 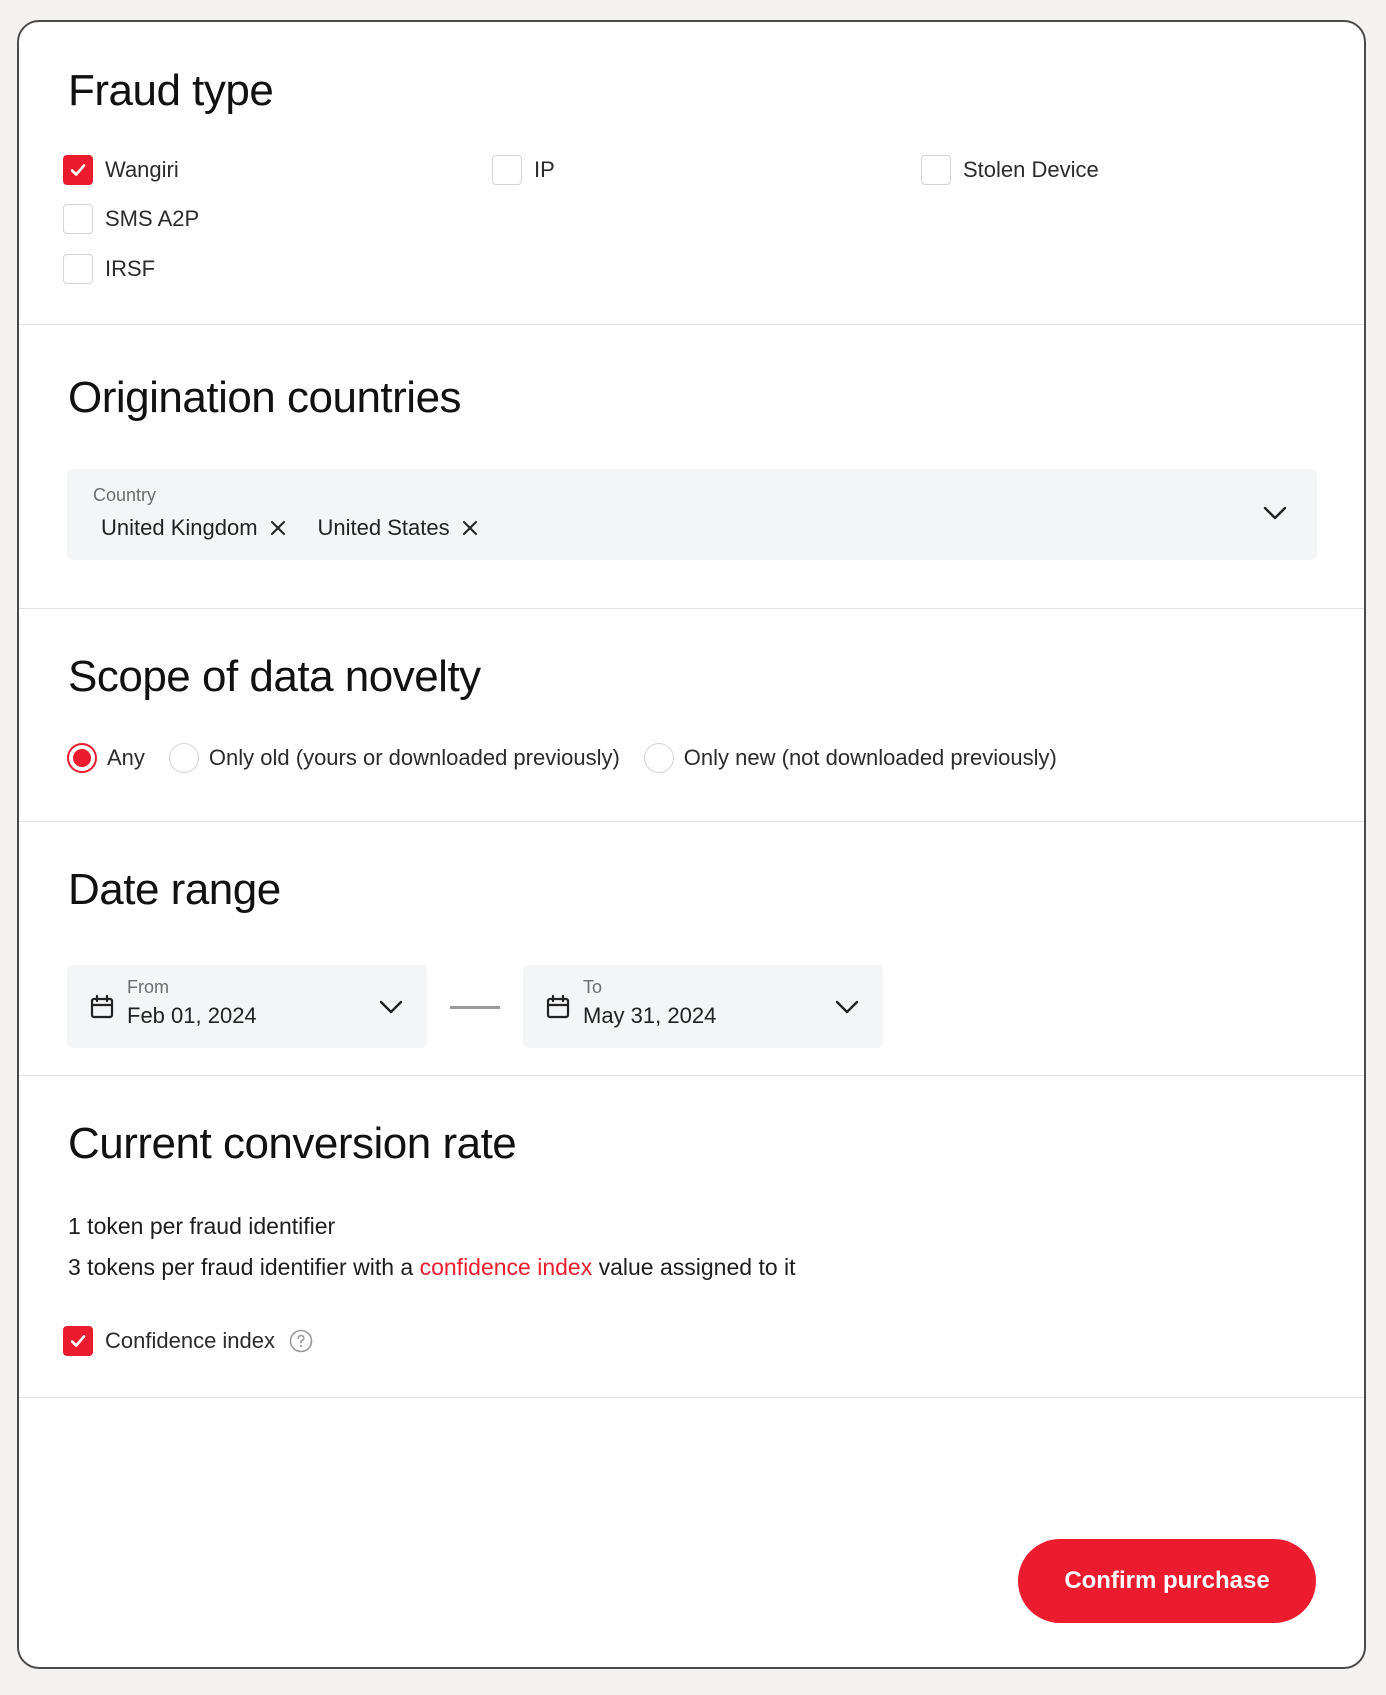 What do you see at coordinates (274, 676) in the screenshot?
I see `scope-title: Scope of data novelty` at bounding box center [274, 676].